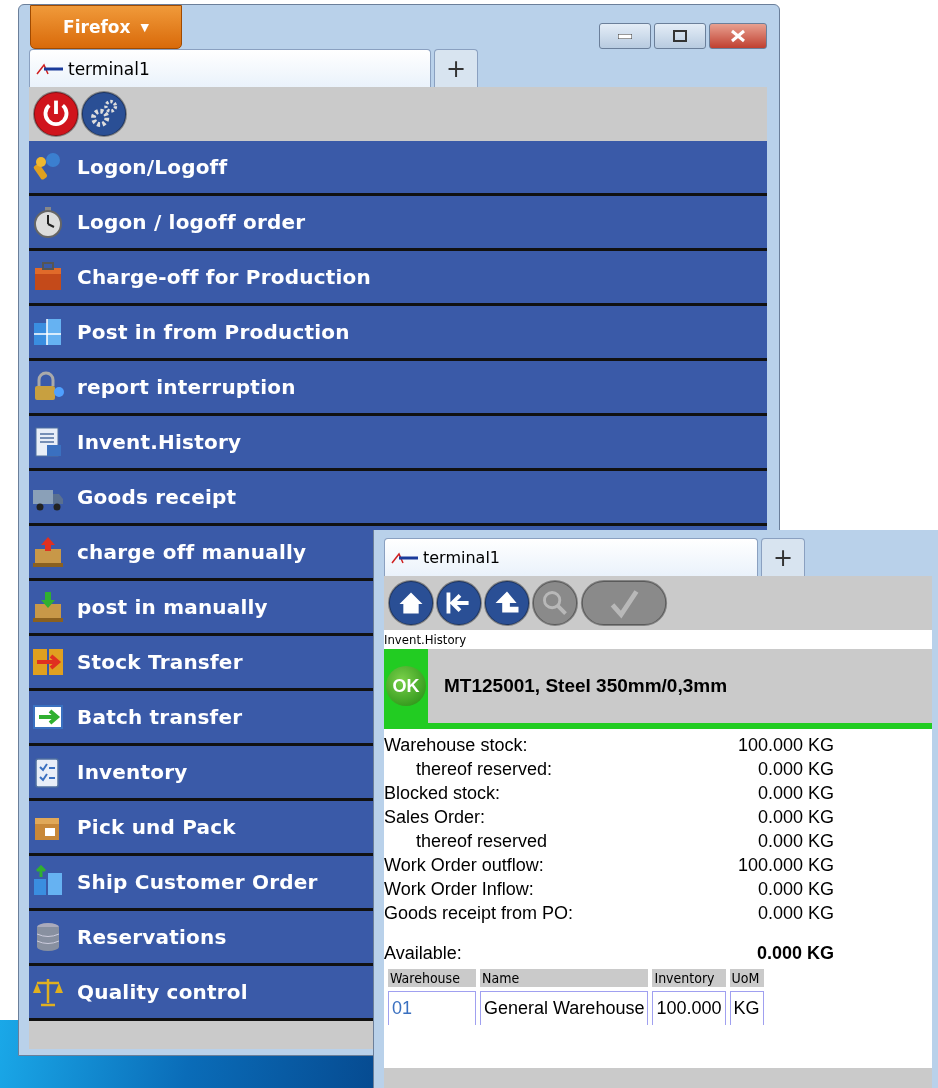 This screenshot has width=938, height=1088. I want to click on table-cell: 100.000, so click(689, 1008).